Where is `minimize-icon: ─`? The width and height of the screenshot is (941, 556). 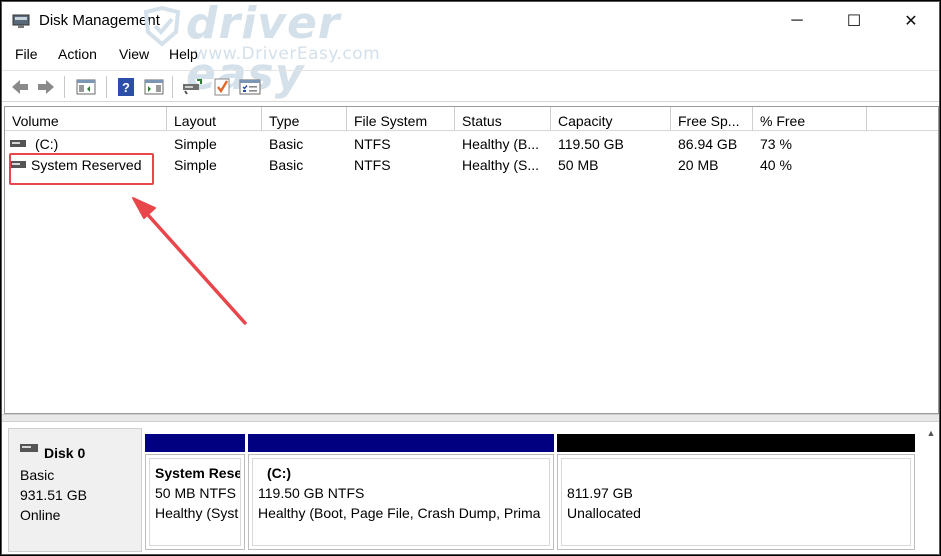 minimize-icon: ─ is located at coordinates (797, 20).